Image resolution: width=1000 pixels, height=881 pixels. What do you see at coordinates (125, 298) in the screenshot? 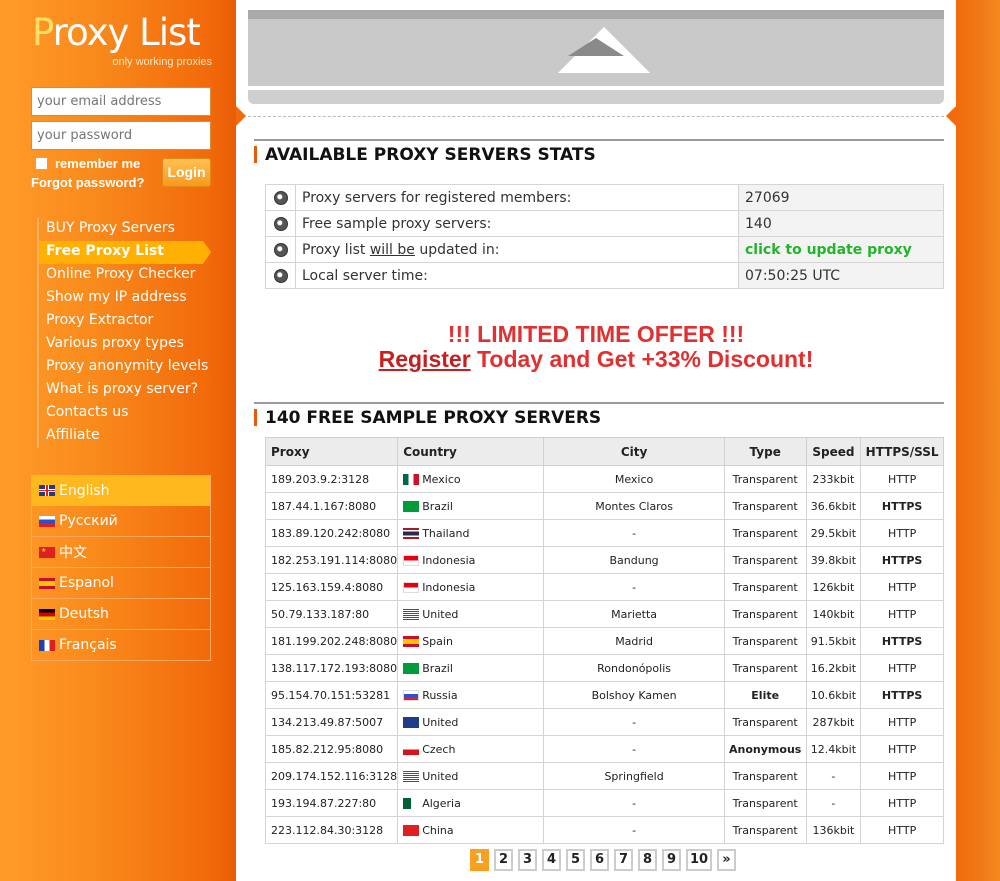
I see `nav-show-my-ip: Show my IP address` at bounding box center [125, 298].